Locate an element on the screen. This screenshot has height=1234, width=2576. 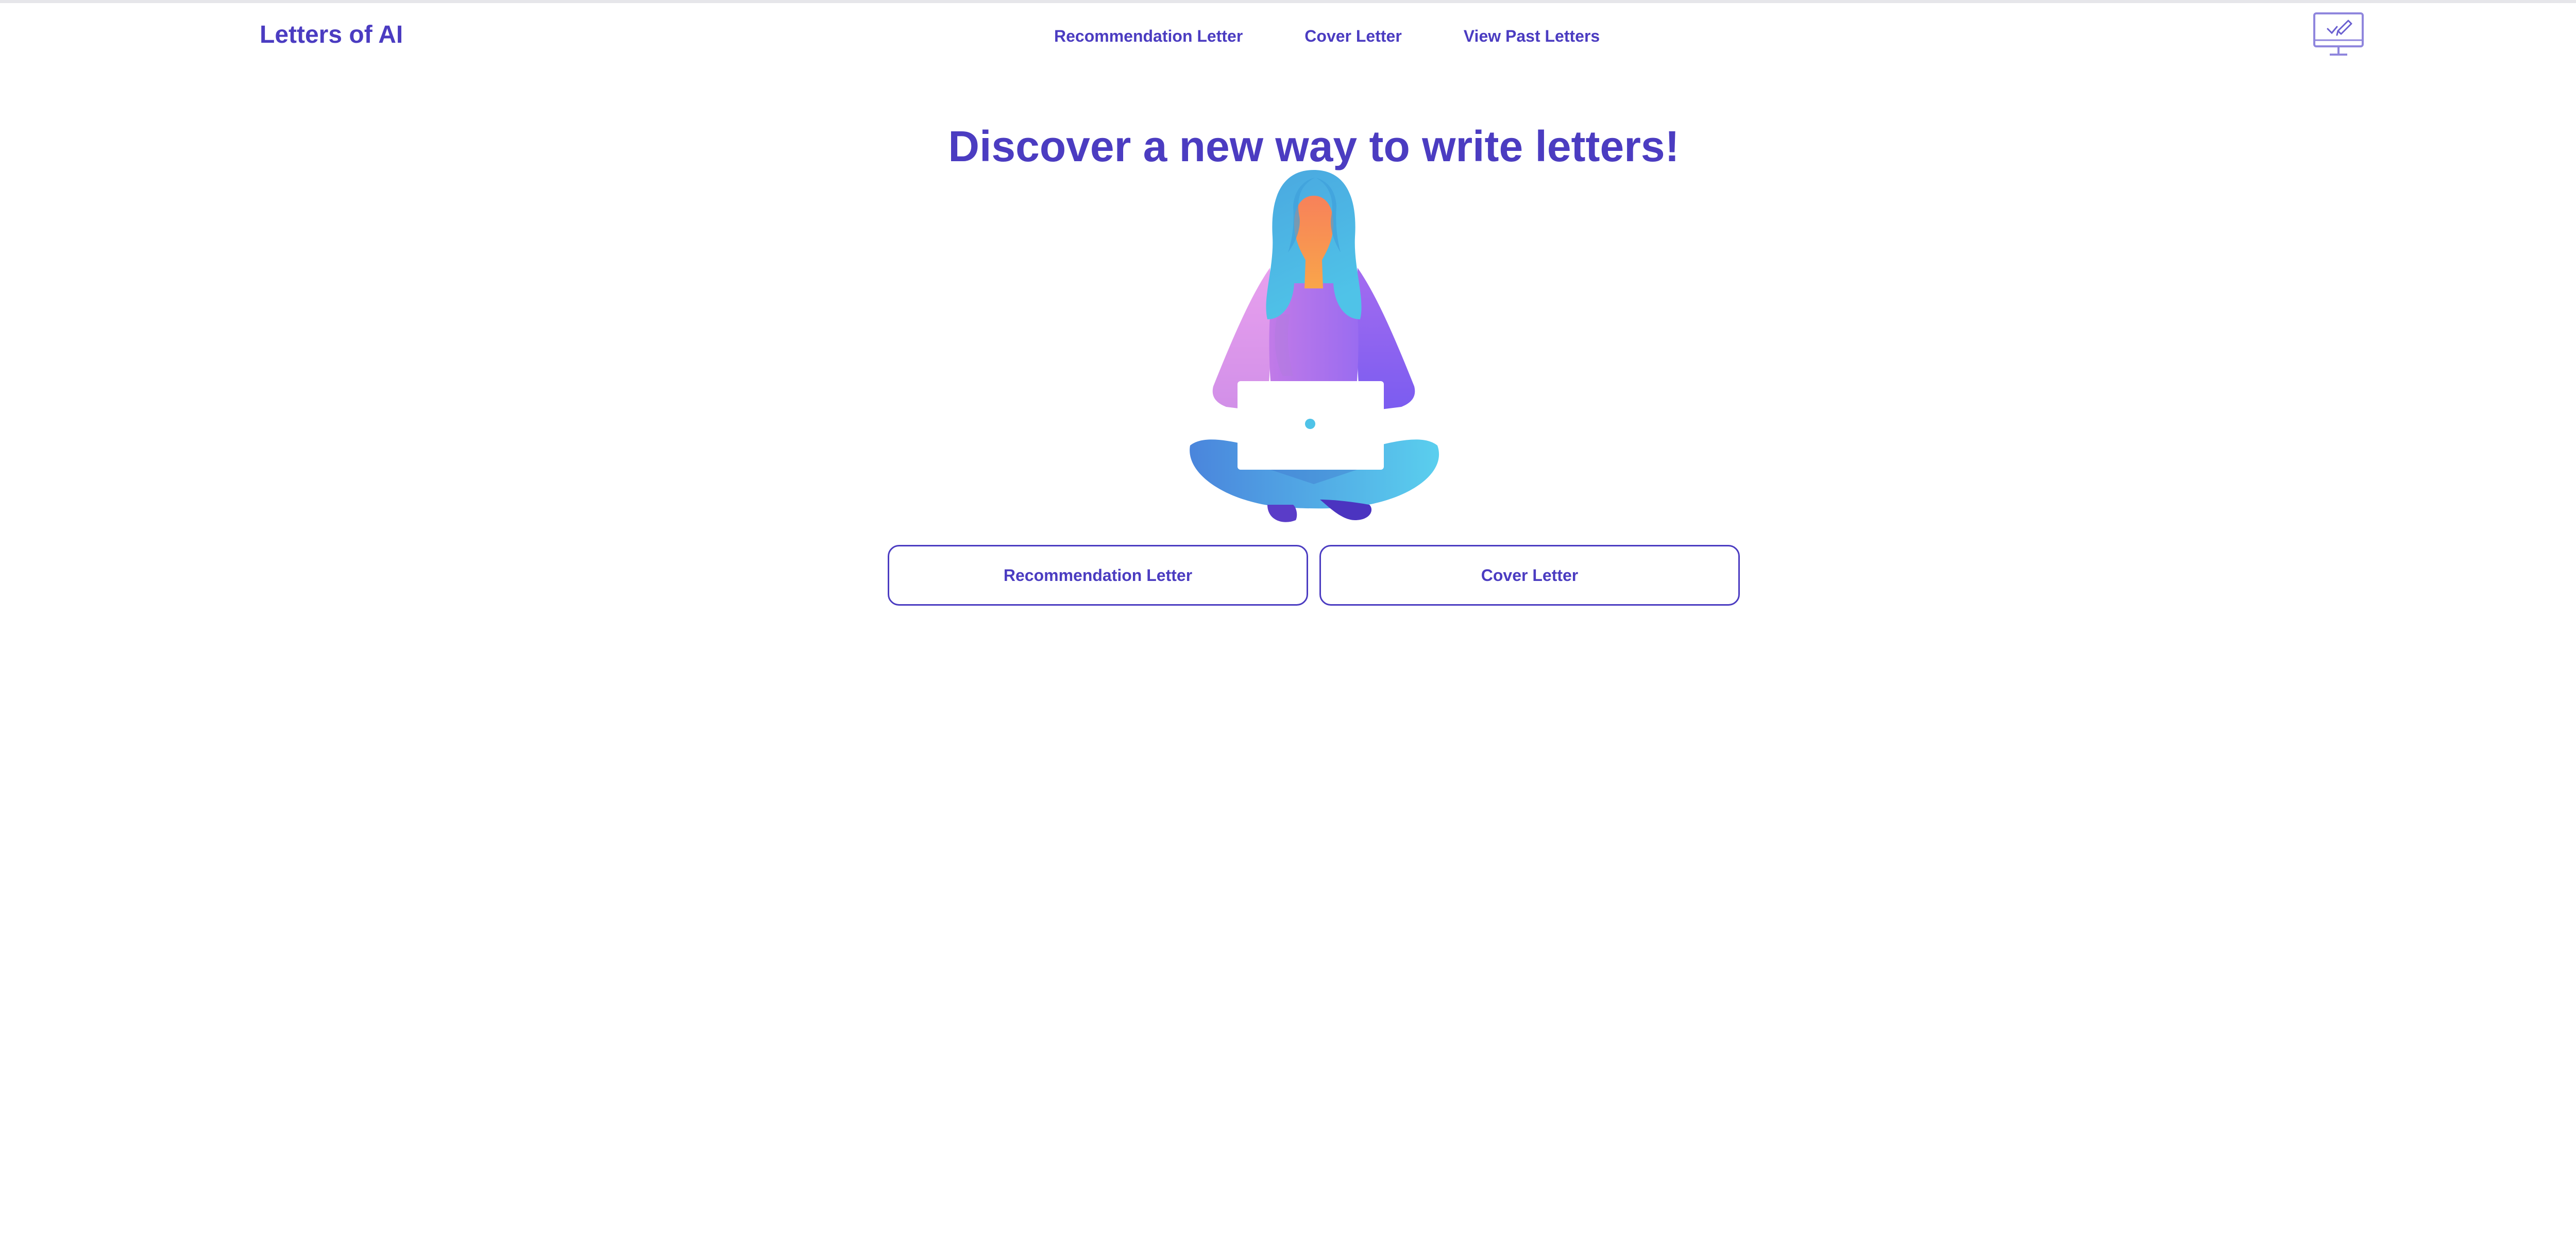
woman-with-laptop-illustration is located at coordinates (1314, 347).